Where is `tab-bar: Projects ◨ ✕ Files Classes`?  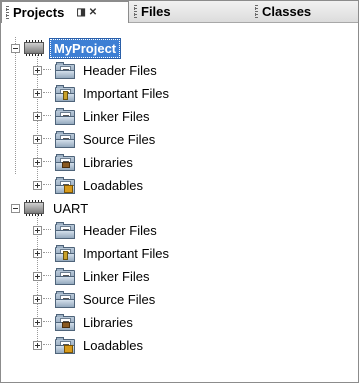 tab-bar: Projects ◨ ✕ Files Classes is located at coordinates (179, 12).